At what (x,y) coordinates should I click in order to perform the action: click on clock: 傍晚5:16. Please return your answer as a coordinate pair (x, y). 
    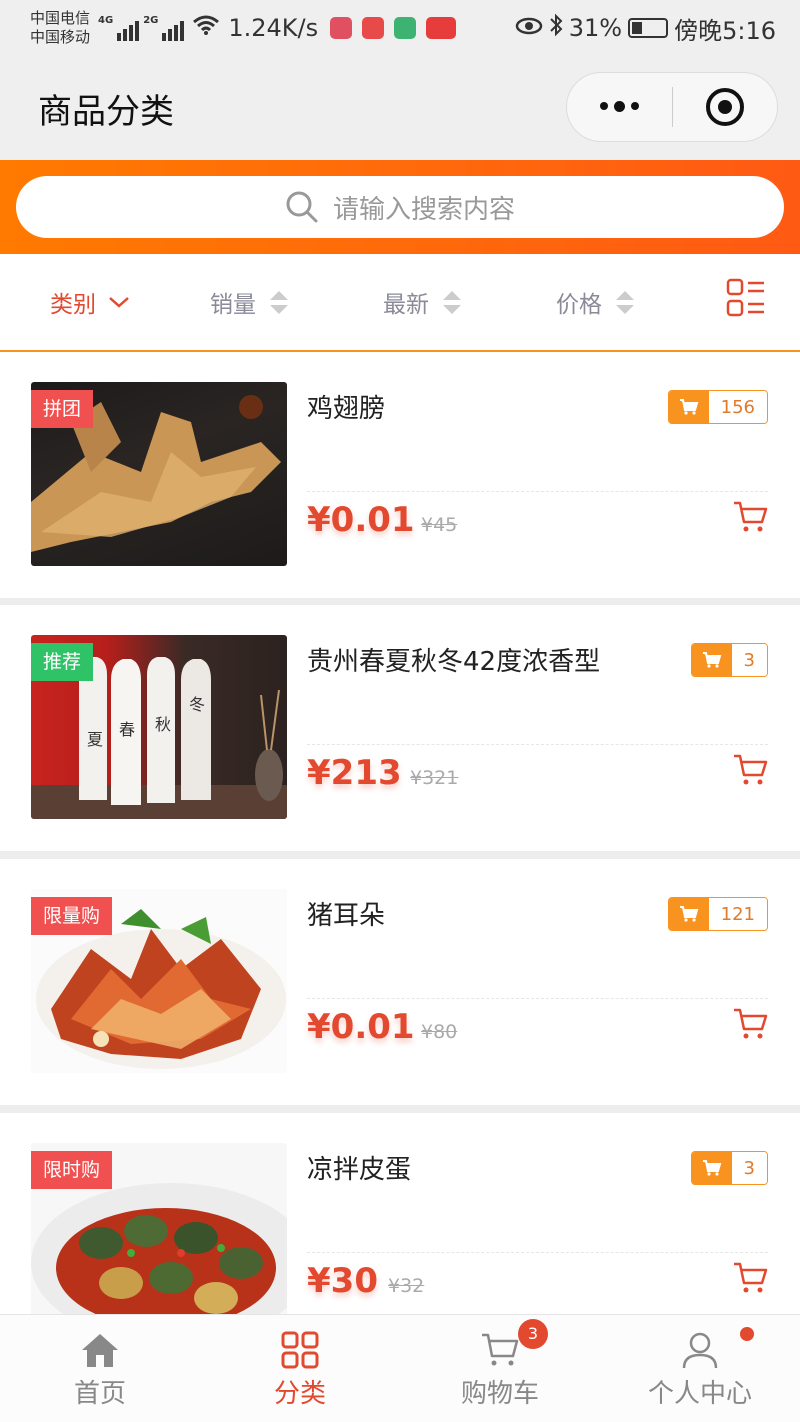
    Looking at the image, I should click on (725, 30).